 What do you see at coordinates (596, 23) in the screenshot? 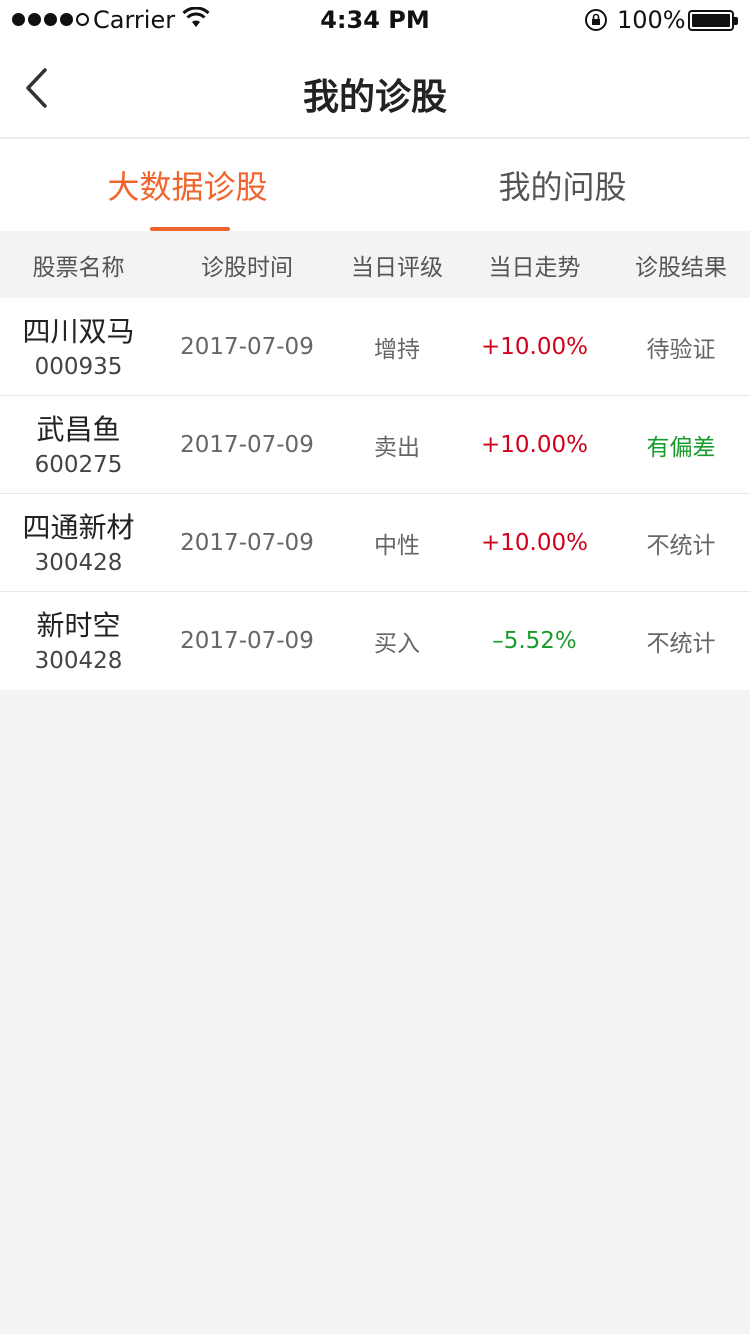
I see `rotation-lock-icon` at bounding box center [596, 23].